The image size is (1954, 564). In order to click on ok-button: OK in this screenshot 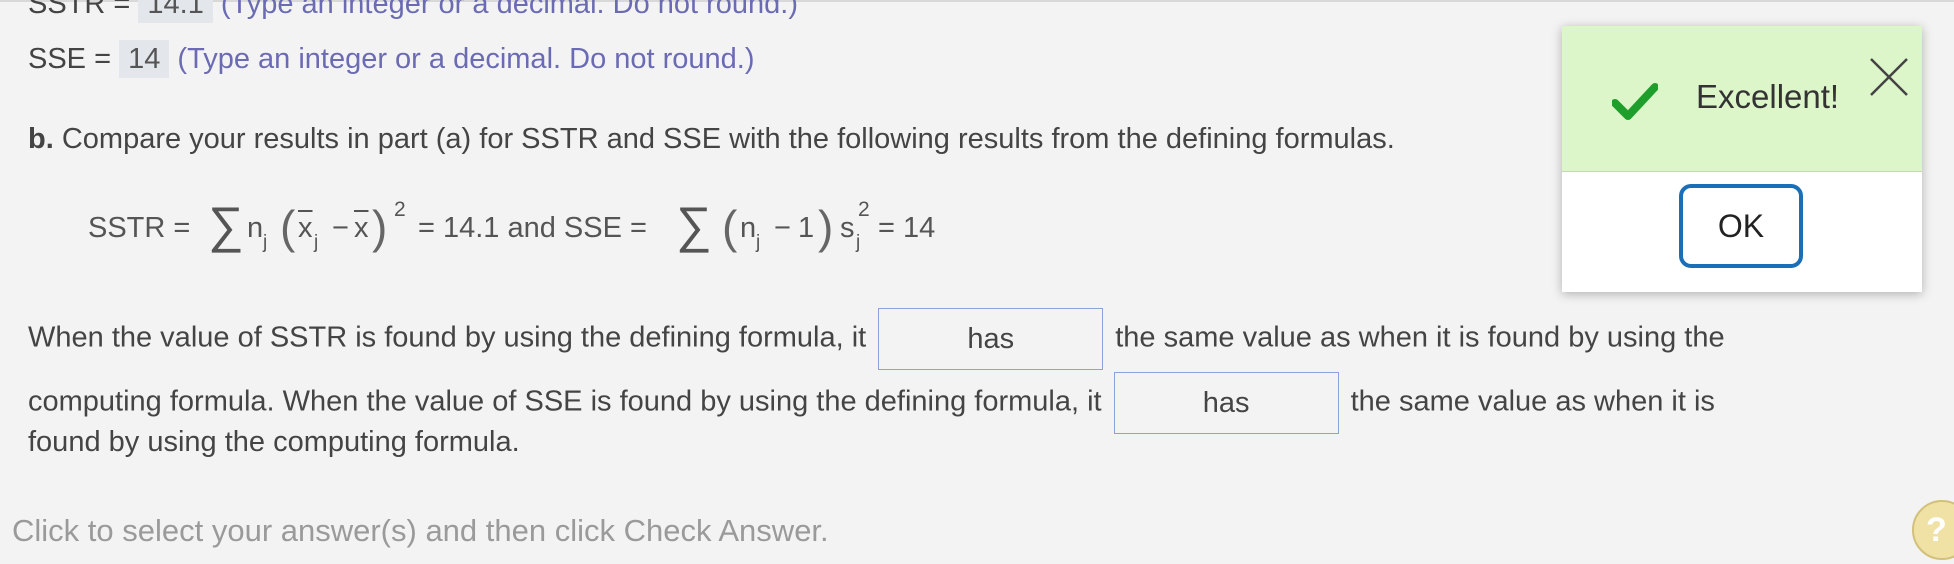, I will do `click(1741, 226)`.